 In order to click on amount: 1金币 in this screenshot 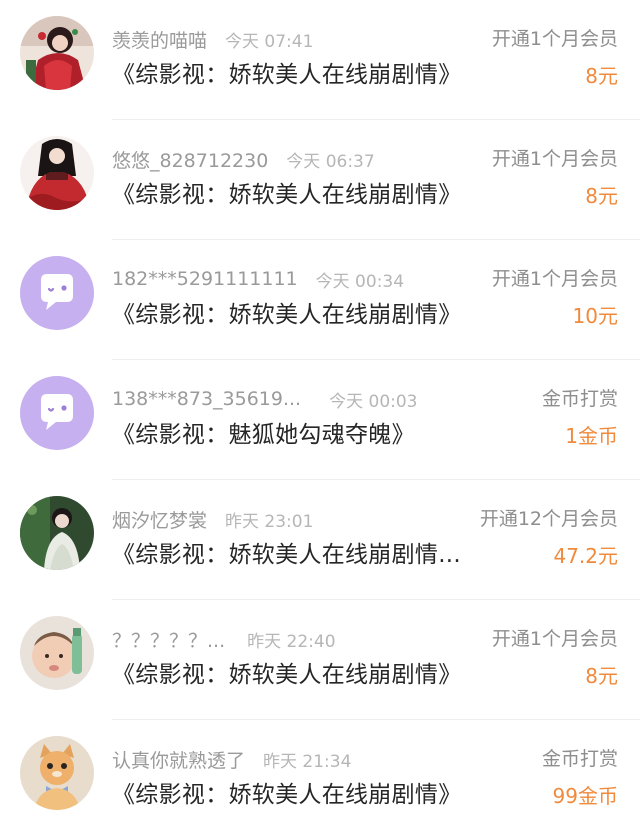, I will do `click(591, 436)`.